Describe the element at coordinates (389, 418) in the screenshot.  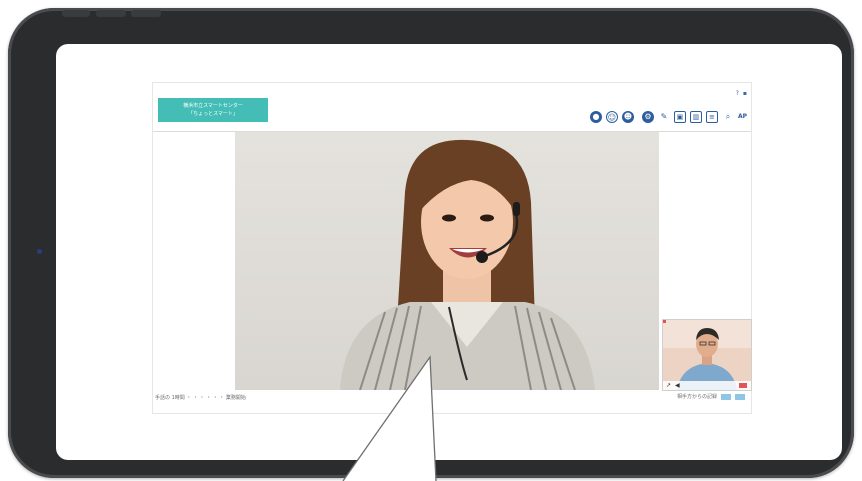
I see `callout-pointer` at that location.